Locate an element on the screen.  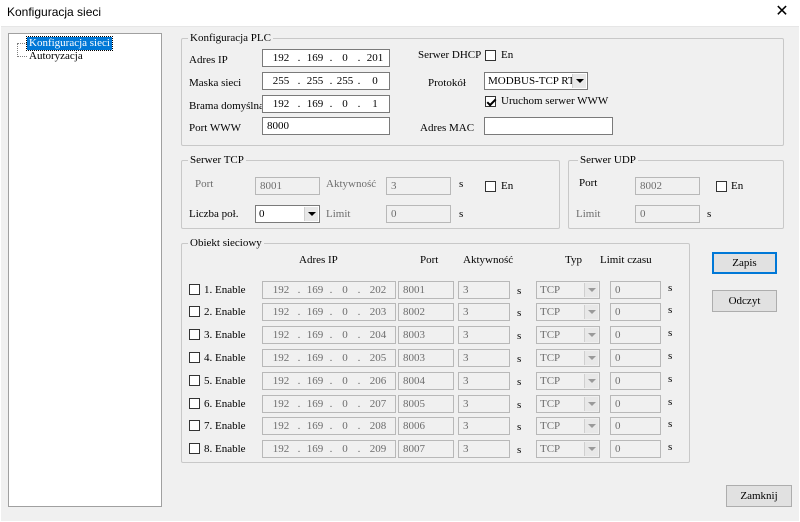
row-port-field: 8001 is located at coordinates (426, 290).